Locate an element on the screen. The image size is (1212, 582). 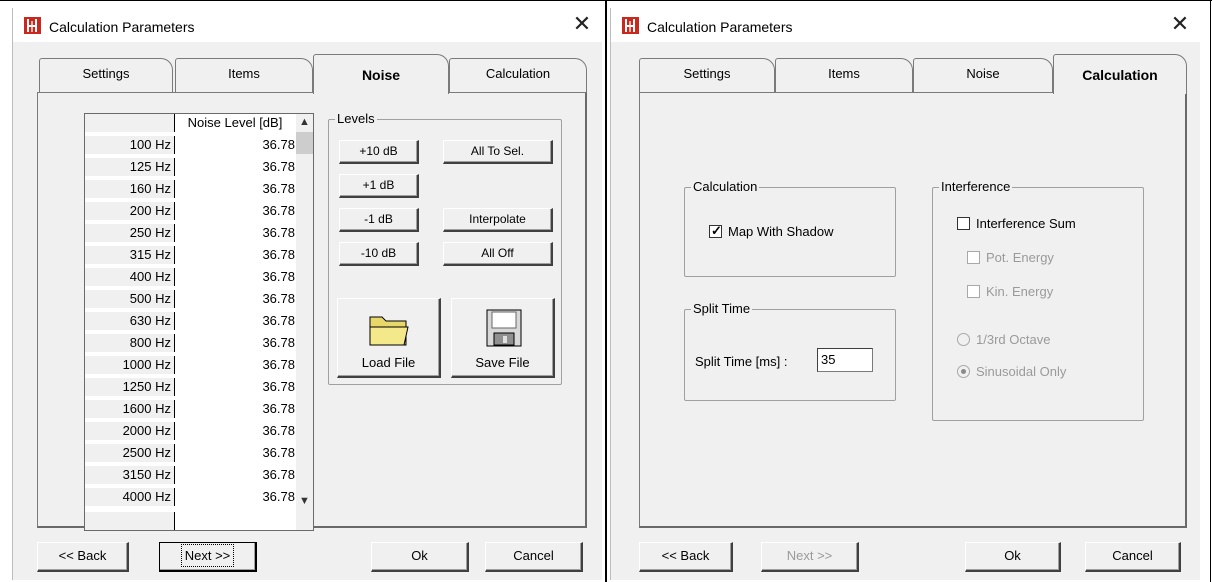
table-row: 100 Hz 36.78 is located at coordinates (191, 145).